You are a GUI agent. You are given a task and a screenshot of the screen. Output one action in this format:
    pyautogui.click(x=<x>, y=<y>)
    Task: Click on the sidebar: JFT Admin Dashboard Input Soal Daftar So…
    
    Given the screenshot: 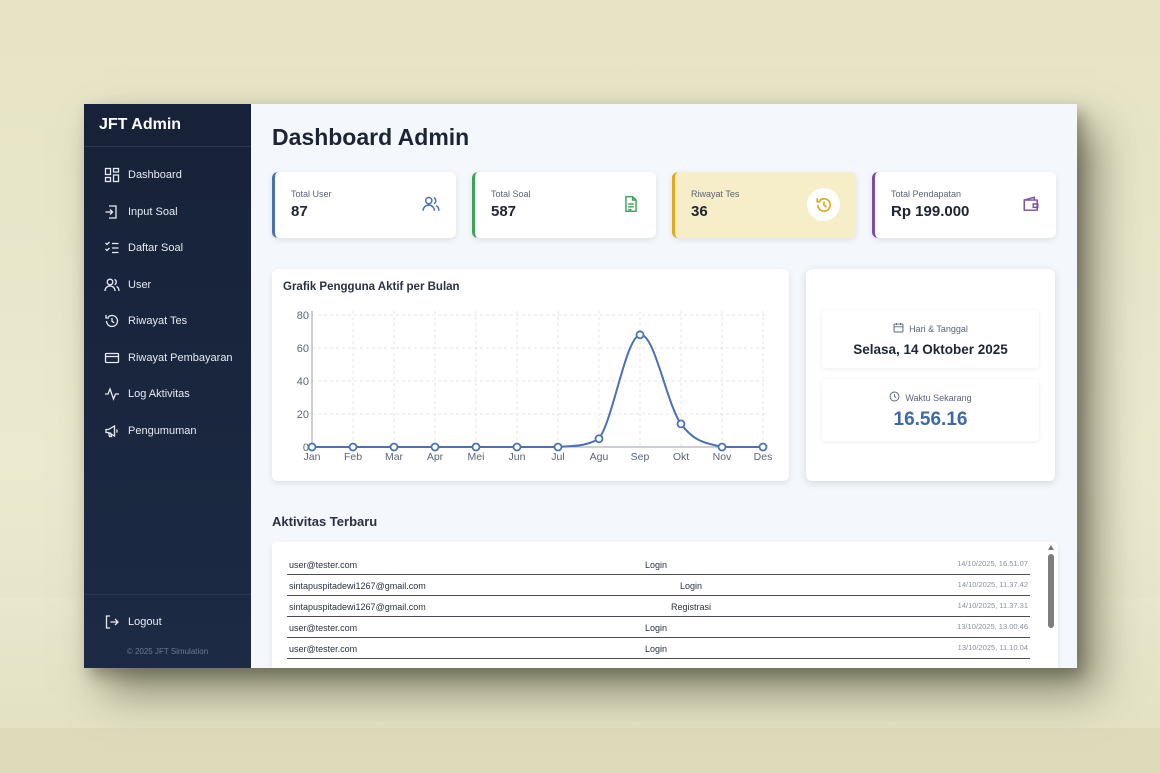 What is the action you would take?
    pyautogui.click(x=167, y=386)
    